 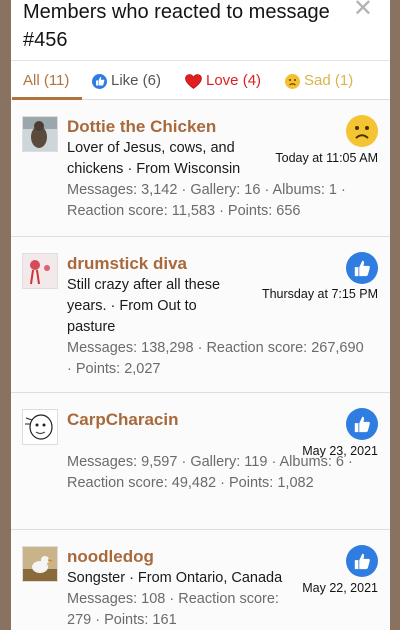 I want to click on dialog-title: Members who reacted to message #456, so click(x=176, y=26).